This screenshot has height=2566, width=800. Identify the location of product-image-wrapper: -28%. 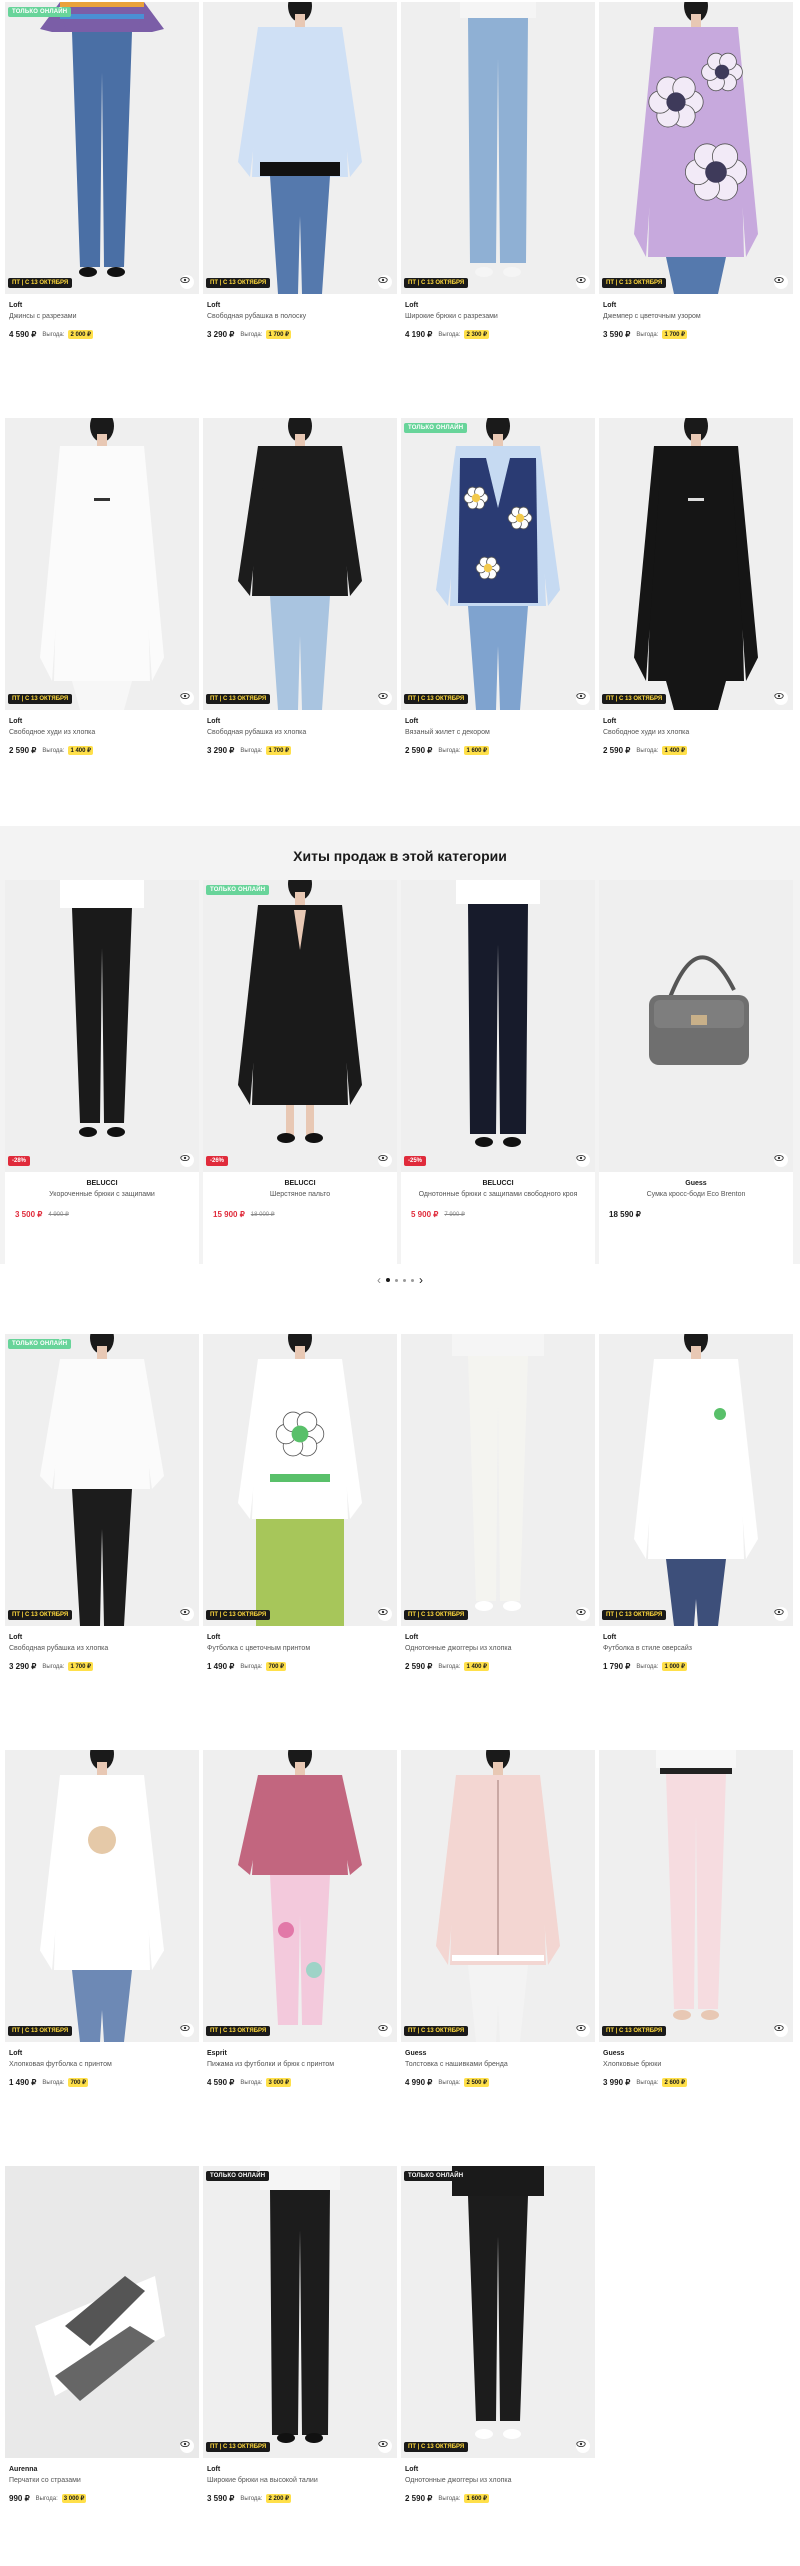
(102, 1026).